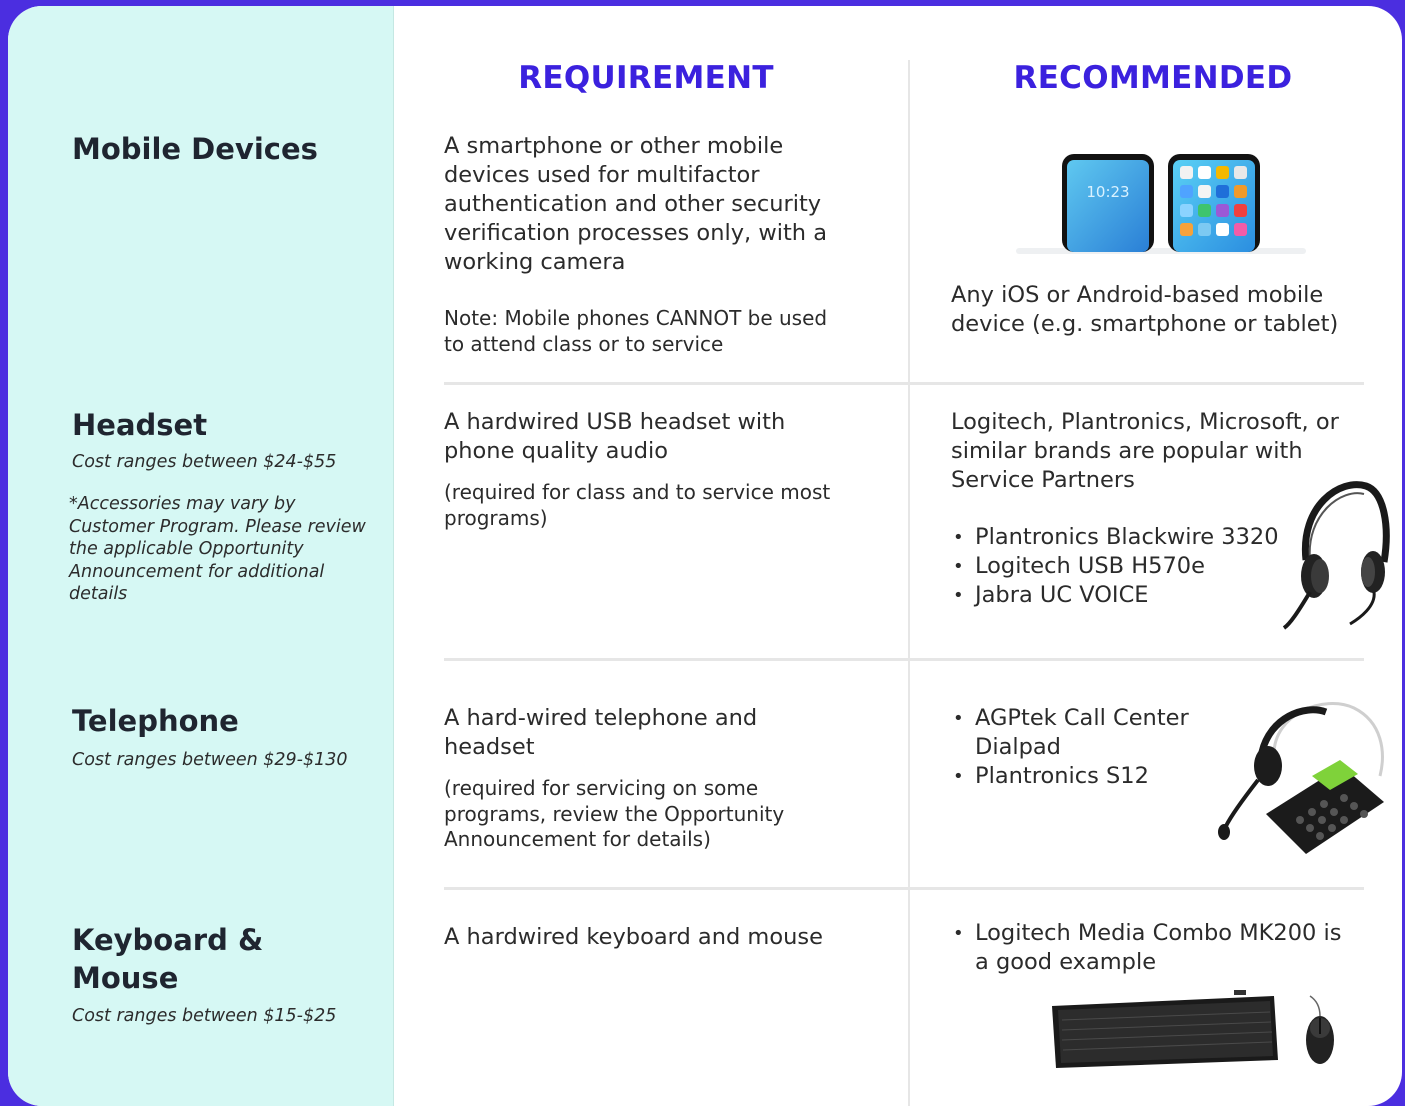 This screenshot has width=1405, height=1106. What do you see at coordinates (168, 959) in the screenshot?
I see `category-keyboard-mouse: Keyboard & Mouse` at bounding box center [168, 959].